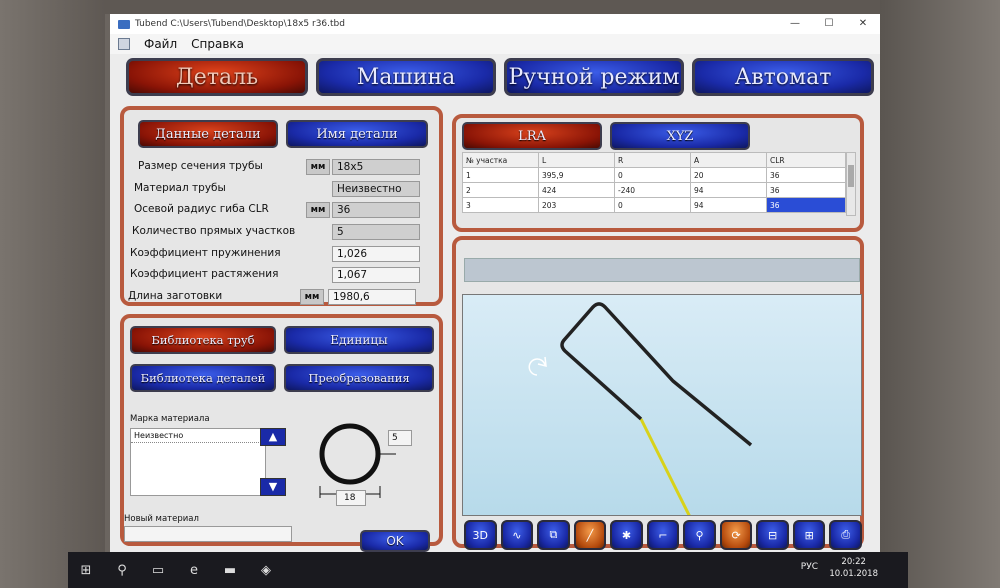 The image size is (1000, 588). Describe the element at coordinates (537, 367) in the screenshot. I see `rotate-icon` at that location.